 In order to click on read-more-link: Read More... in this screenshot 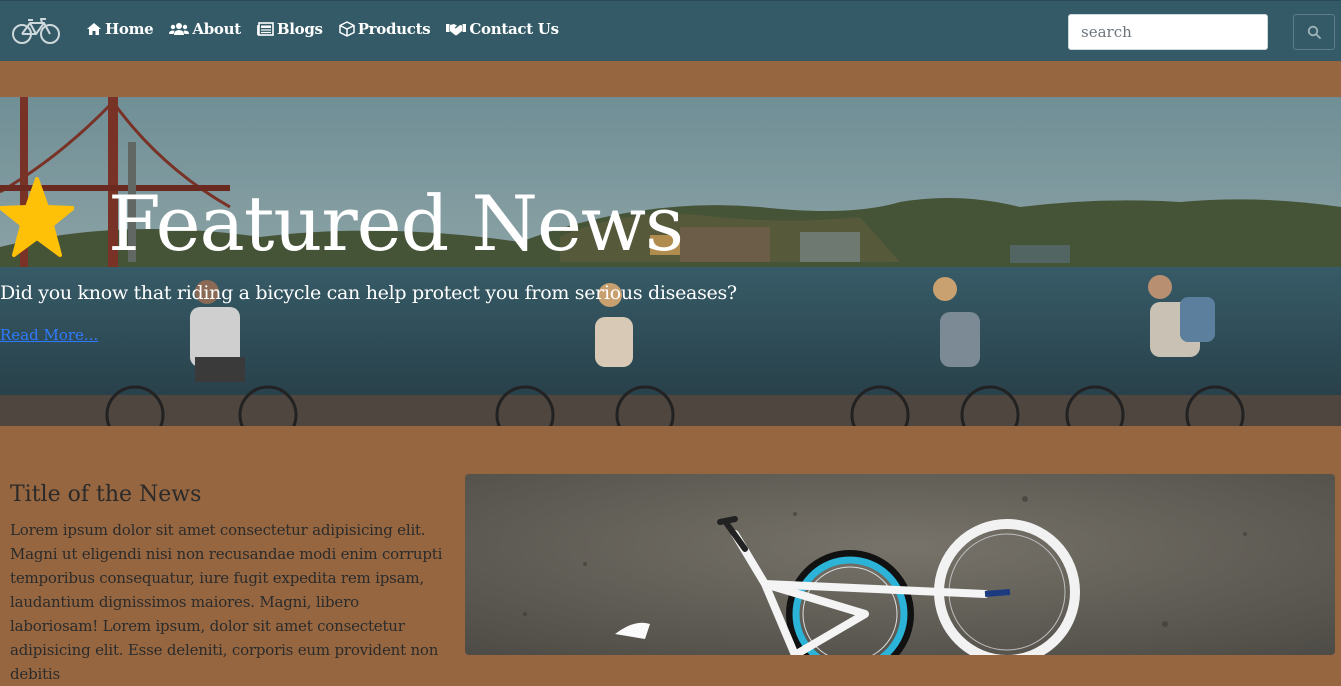, I will do `click(49, 335)`.